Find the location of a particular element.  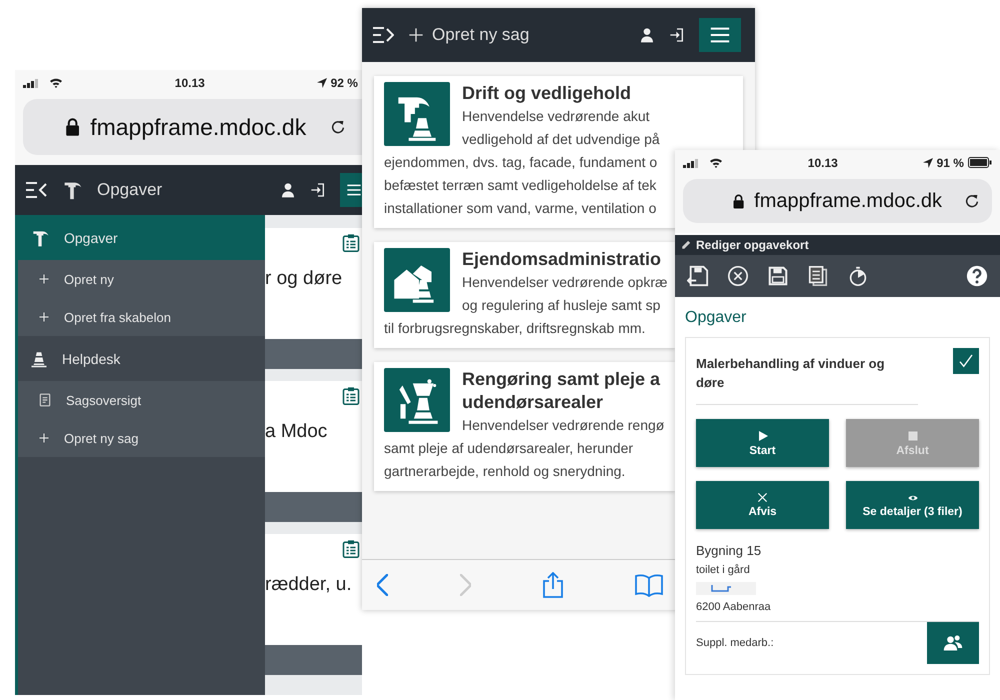

category-description: befæstet terræn samt vedligeholdelse af tek is located at coordinates (520, 185).